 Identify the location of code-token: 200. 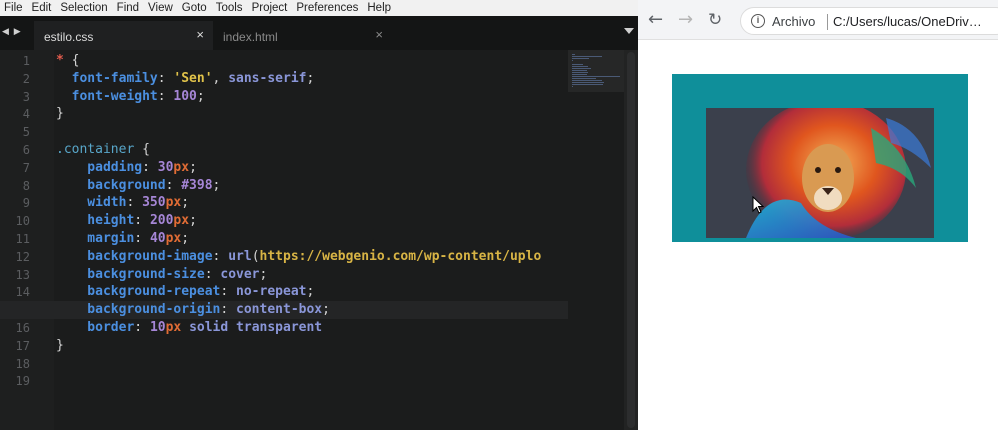
(161, 221).